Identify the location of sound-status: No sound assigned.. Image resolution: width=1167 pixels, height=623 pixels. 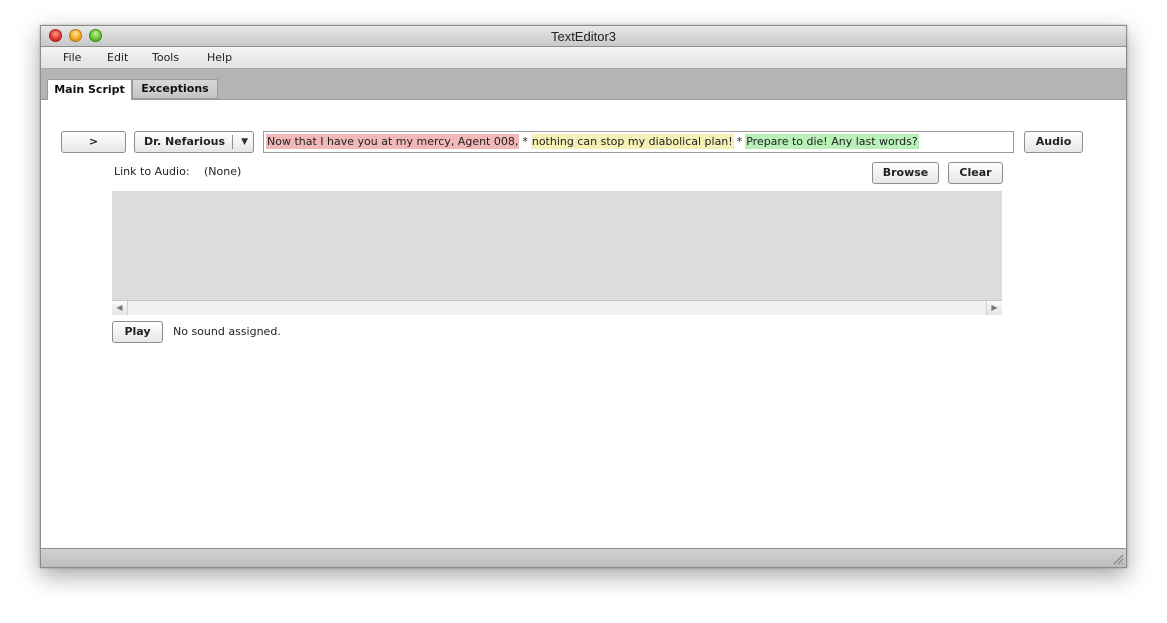
(227, 331).